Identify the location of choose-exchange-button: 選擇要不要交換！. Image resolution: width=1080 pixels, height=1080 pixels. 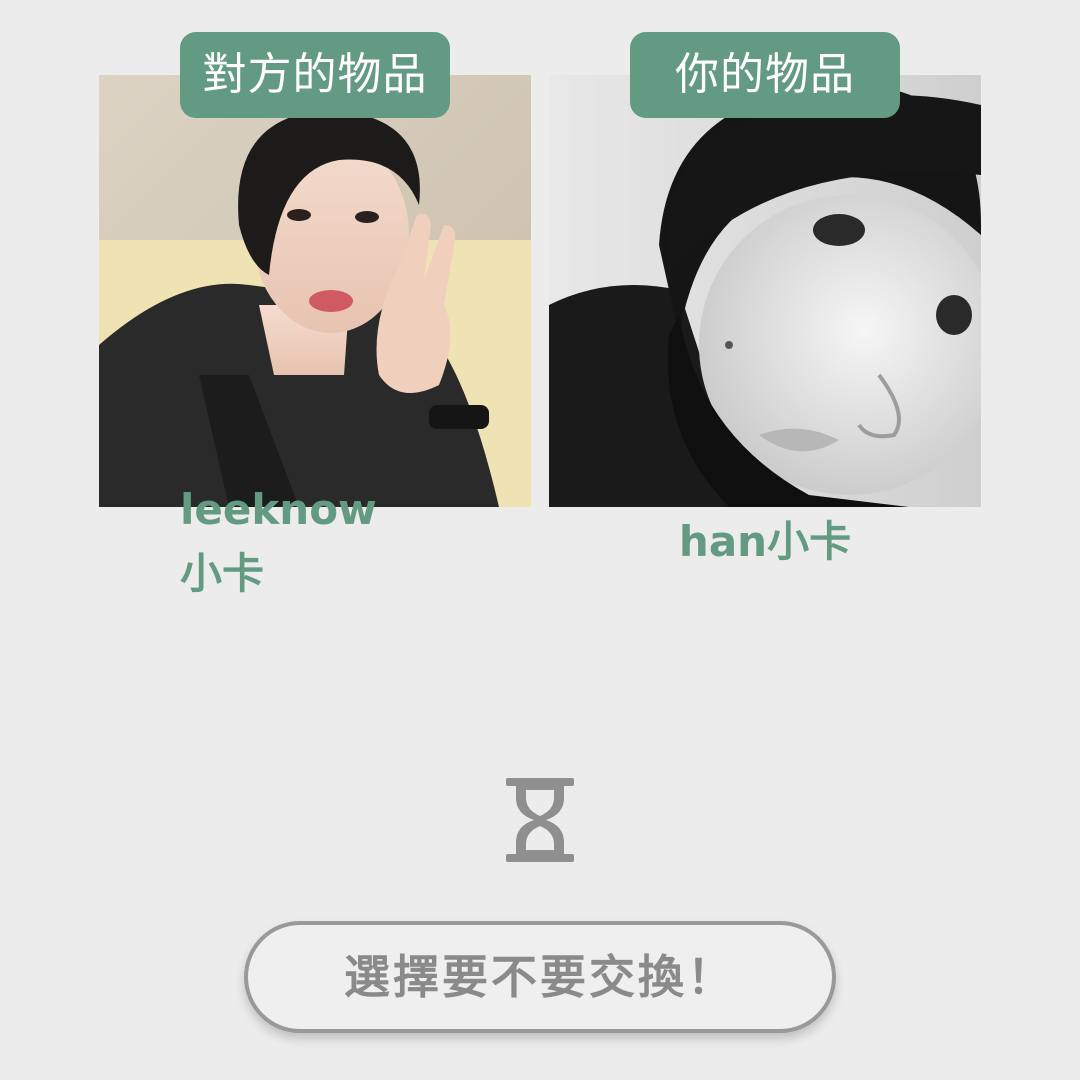
(540, 977).